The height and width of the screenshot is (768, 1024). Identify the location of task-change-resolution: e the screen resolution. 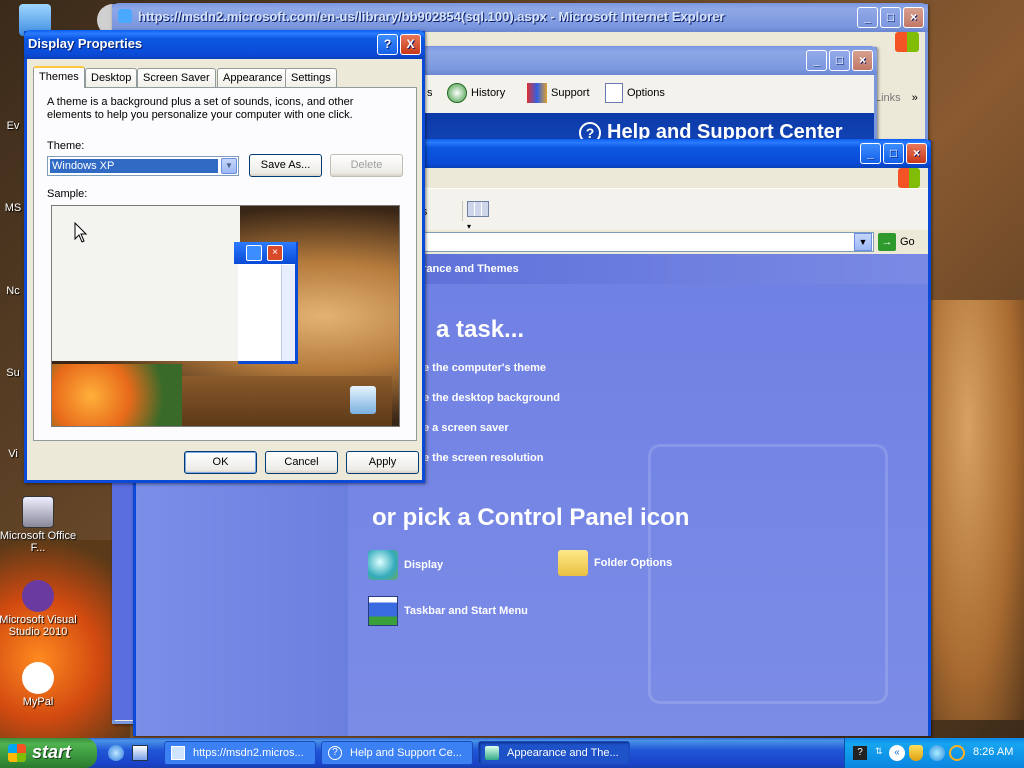
(483, 458).